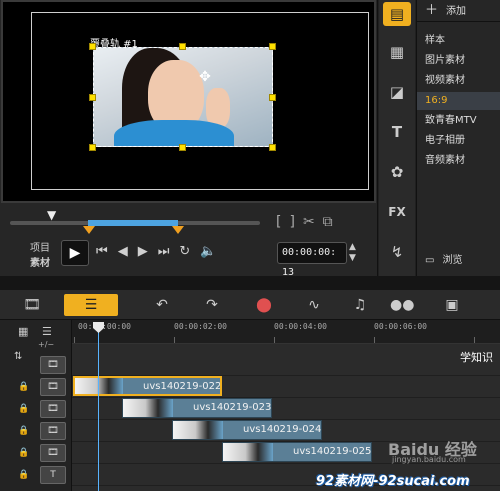  Describe the element at coordinates (458, 81) in the screenshot. I see `library-item: 视频素材` at that location.